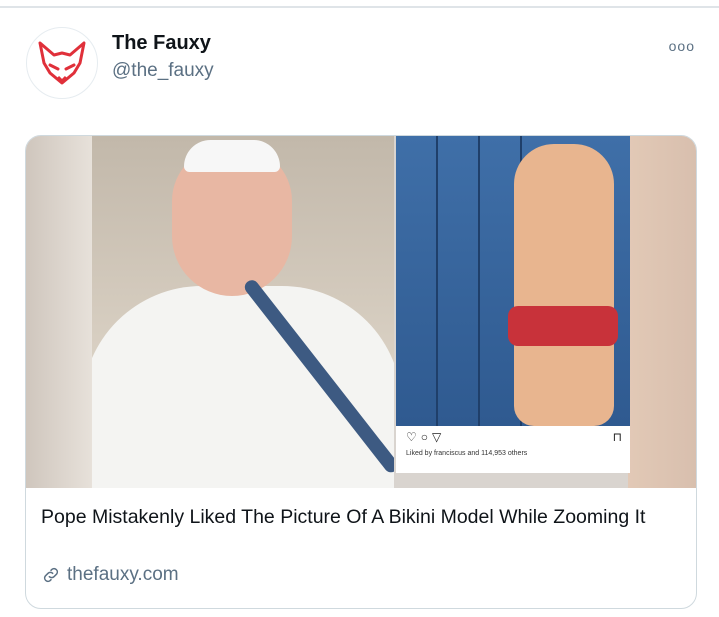 The height and width of the screenshot is (617, 719). I want to click on fox-logo-icon, so click(62, 63).